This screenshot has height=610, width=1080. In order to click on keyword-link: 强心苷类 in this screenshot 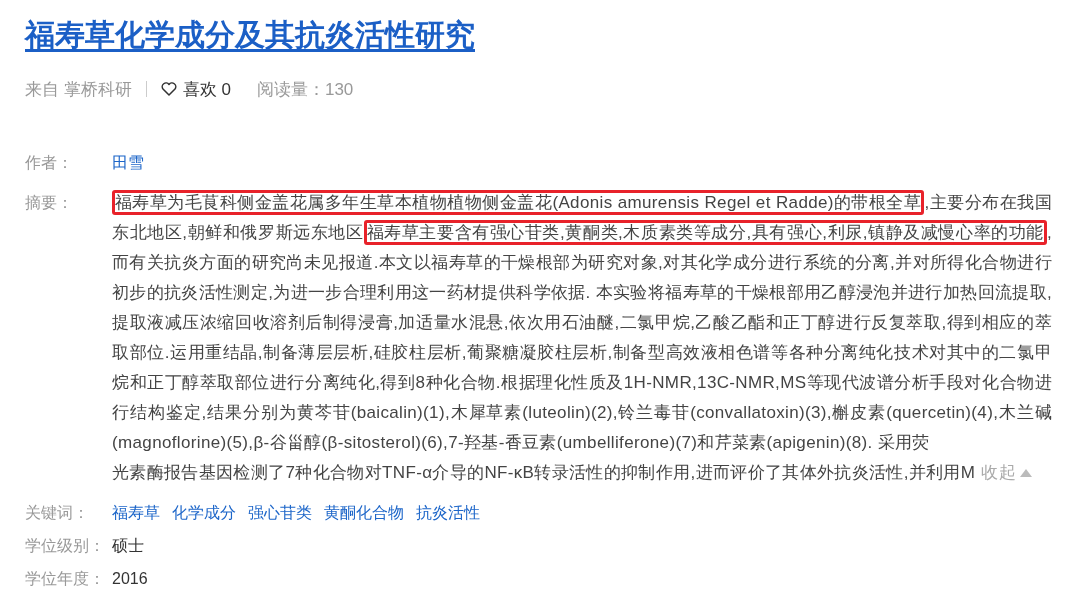, I will do `click(280, 512)`.